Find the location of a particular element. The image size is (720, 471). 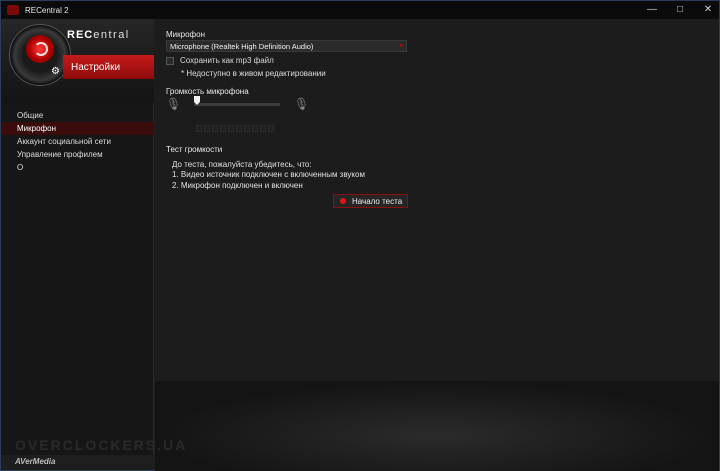

chevron-down-icon: ▾ is located at coordinates (401, 46).